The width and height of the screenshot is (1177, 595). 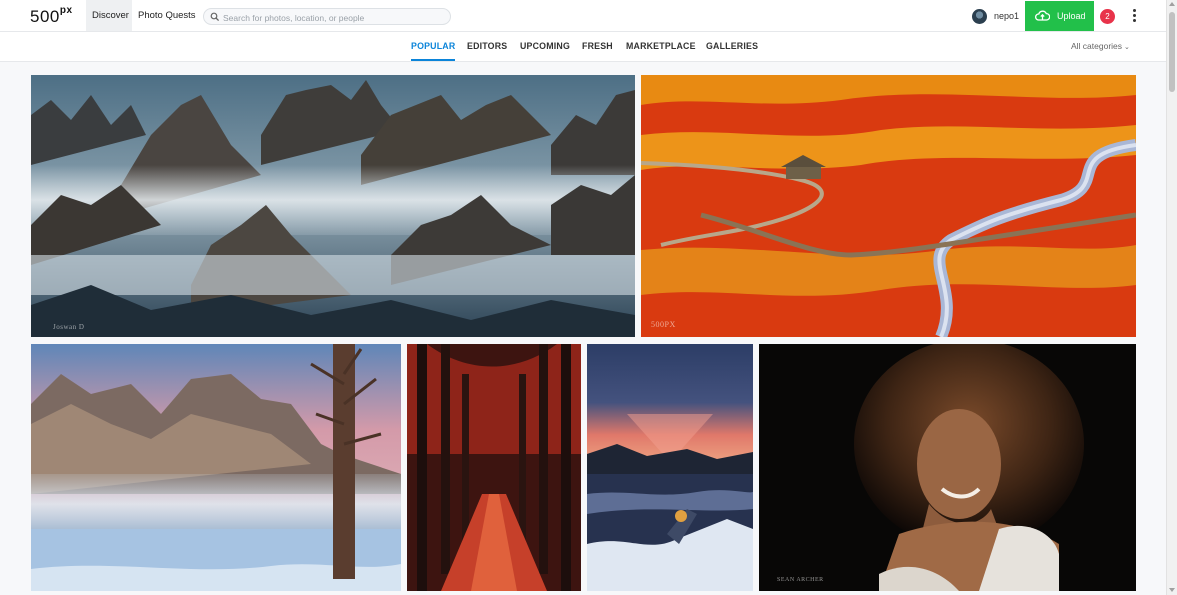 I want to click on photo-portrait, so click(x=947, y=467).